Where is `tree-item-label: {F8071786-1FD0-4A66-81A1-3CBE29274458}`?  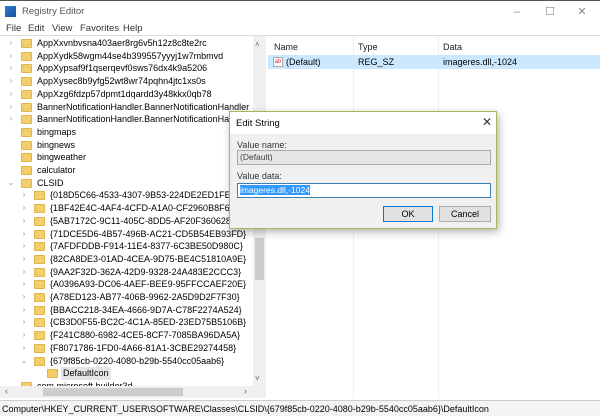 tree-item-label: {F8071786-1FD0-4A66-81A1-3CBE29274458} is located at coordinates (143, 347).